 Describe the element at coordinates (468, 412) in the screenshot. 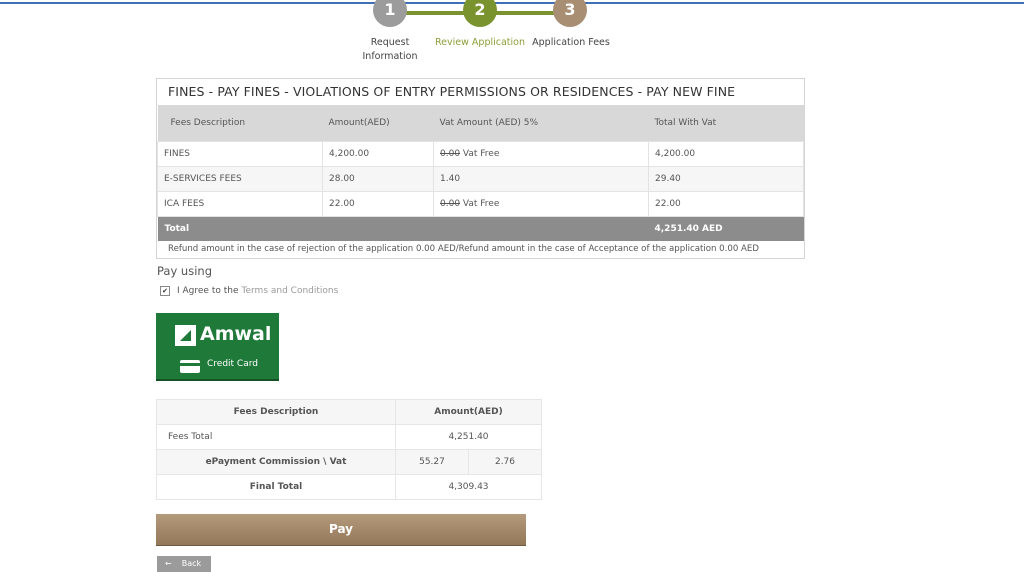

I see `summary-header-amount: Amount(AED)` at that location.